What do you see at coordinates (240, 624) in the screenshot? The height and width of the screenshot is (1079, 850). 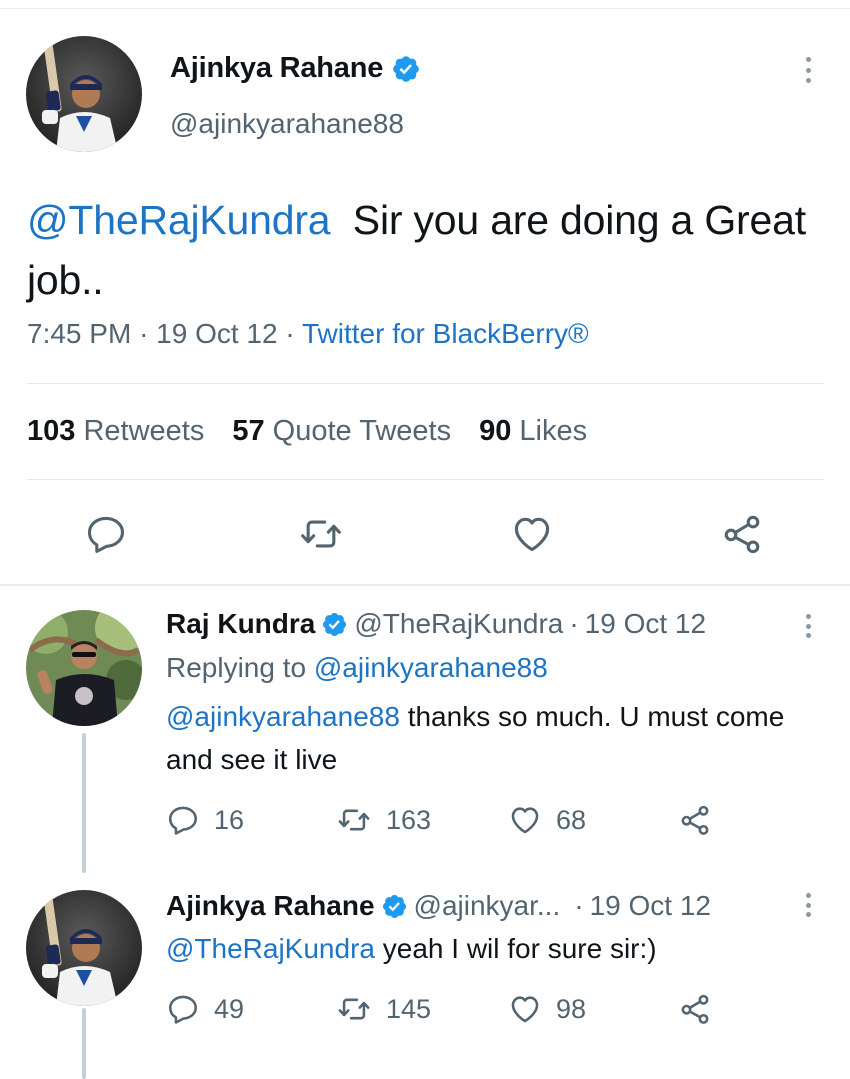 I see `reply-author-name: Raj Kundra` at bounding box center [240, 624].